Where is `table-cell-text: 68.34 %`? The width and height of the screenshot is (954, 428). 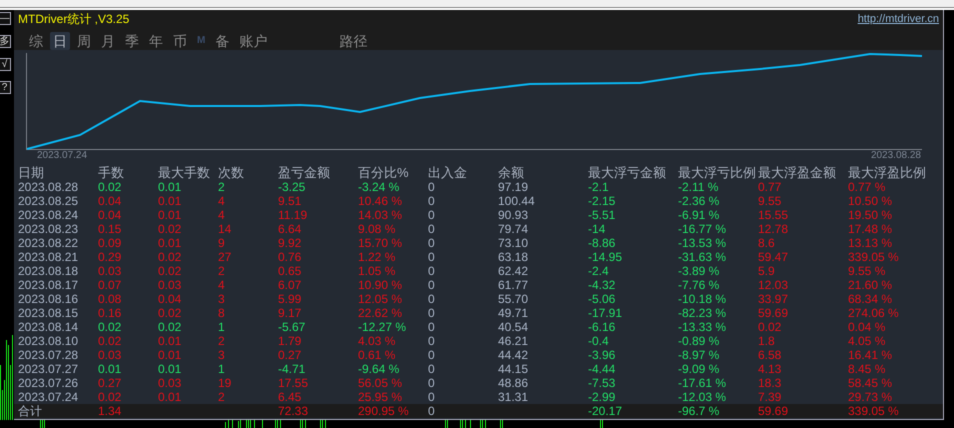 table-cell-text: 68.34 % is located at coordinates (871, 299).